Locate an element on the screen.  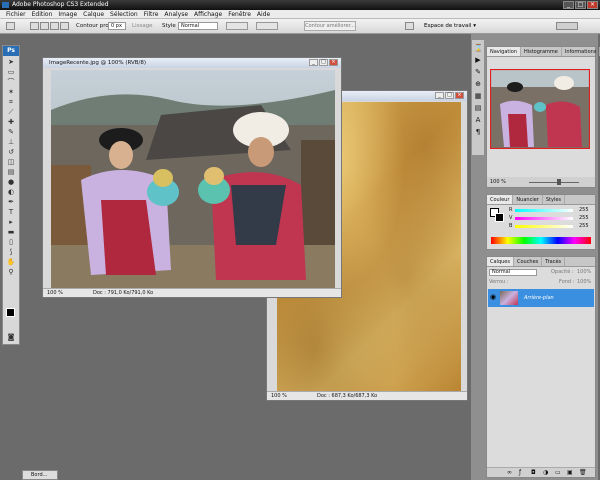
stamp-tool-icon: ⊥ is located at coordinates (11, 142).